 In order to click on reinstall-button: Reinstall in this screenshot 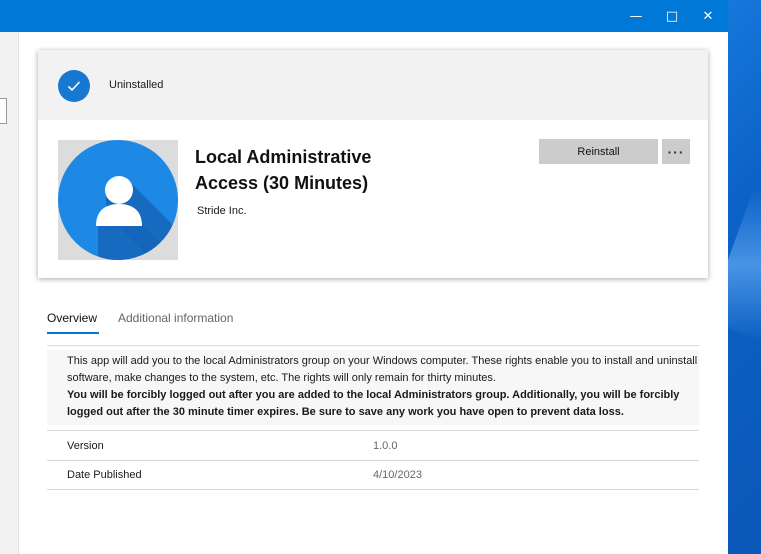, I will do `click(598, 151)`.